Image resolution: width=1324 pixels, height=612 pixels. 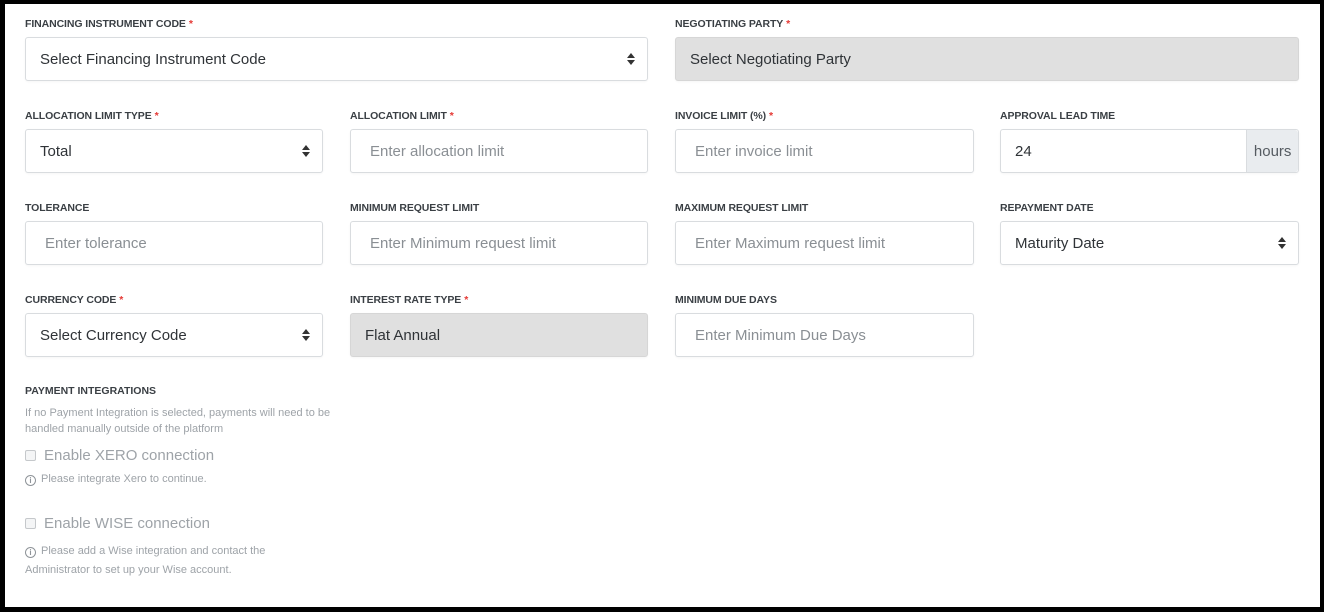 I want to click on minimum-due-days-label: MINIMUM DUE DAYS, so click(x=726, y=300).